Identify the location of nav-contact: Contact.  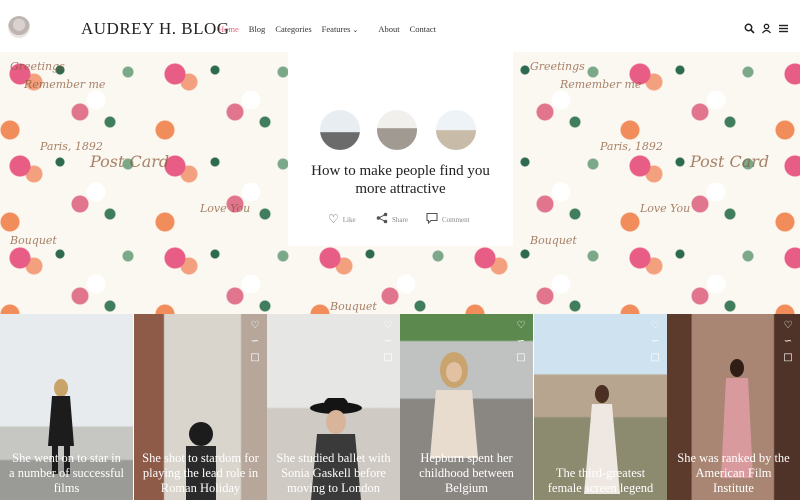
(423, 29).